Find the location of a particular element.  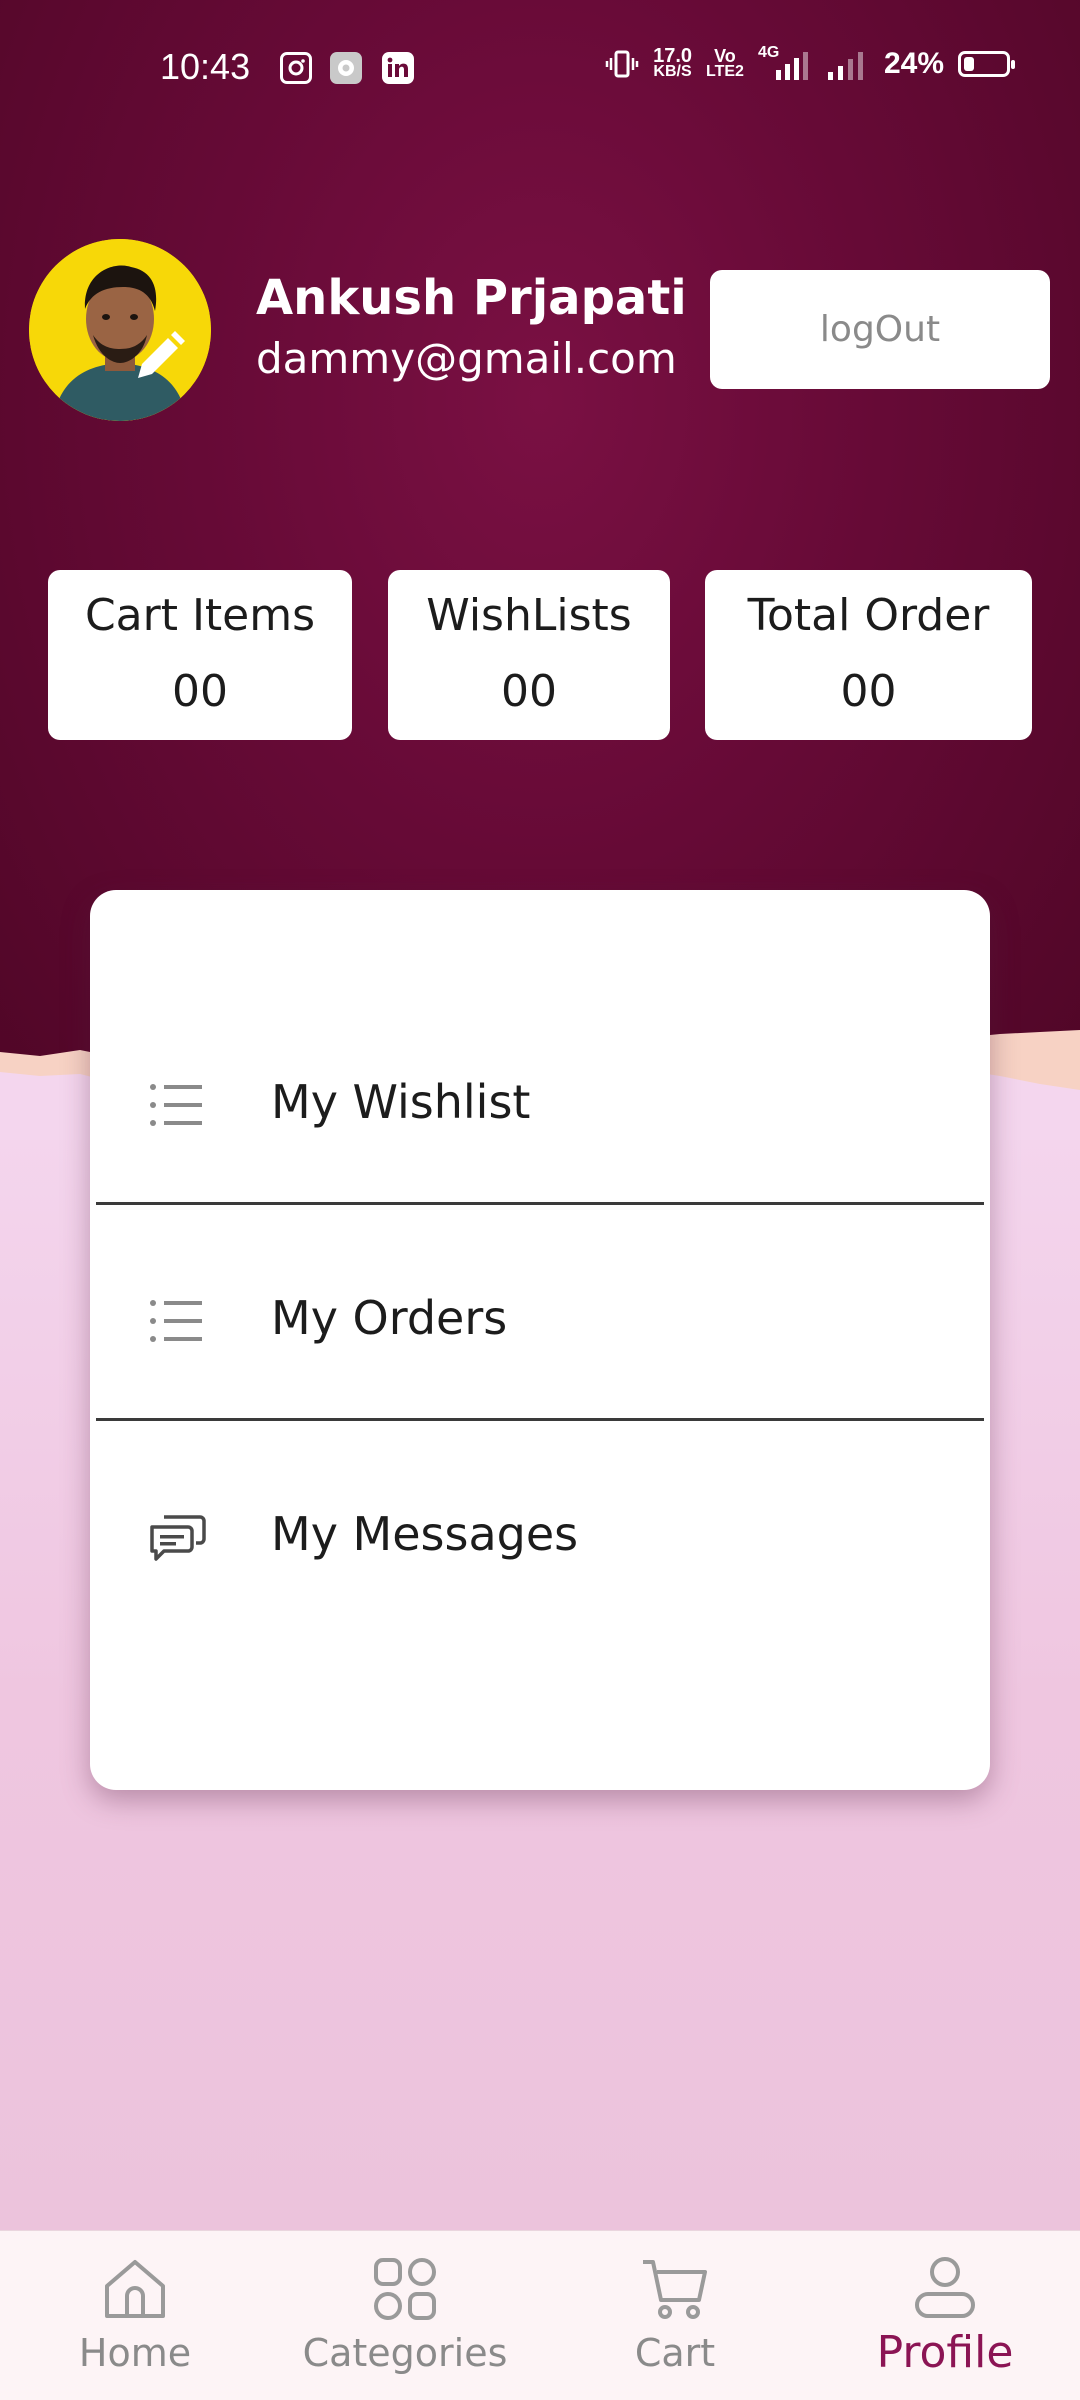

nav-item-home: Home is located at coordinates (135, 2315).